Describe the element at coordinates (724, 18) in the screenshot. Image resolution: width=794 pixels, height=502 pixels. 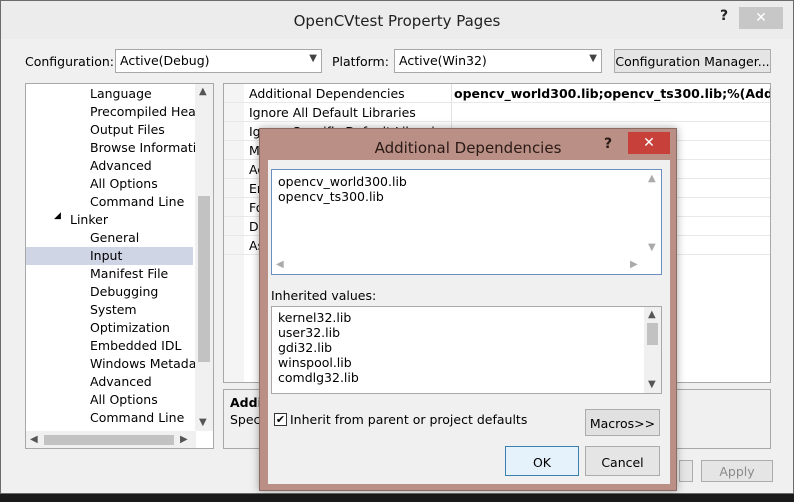
I see `help-button: ?` at that location.